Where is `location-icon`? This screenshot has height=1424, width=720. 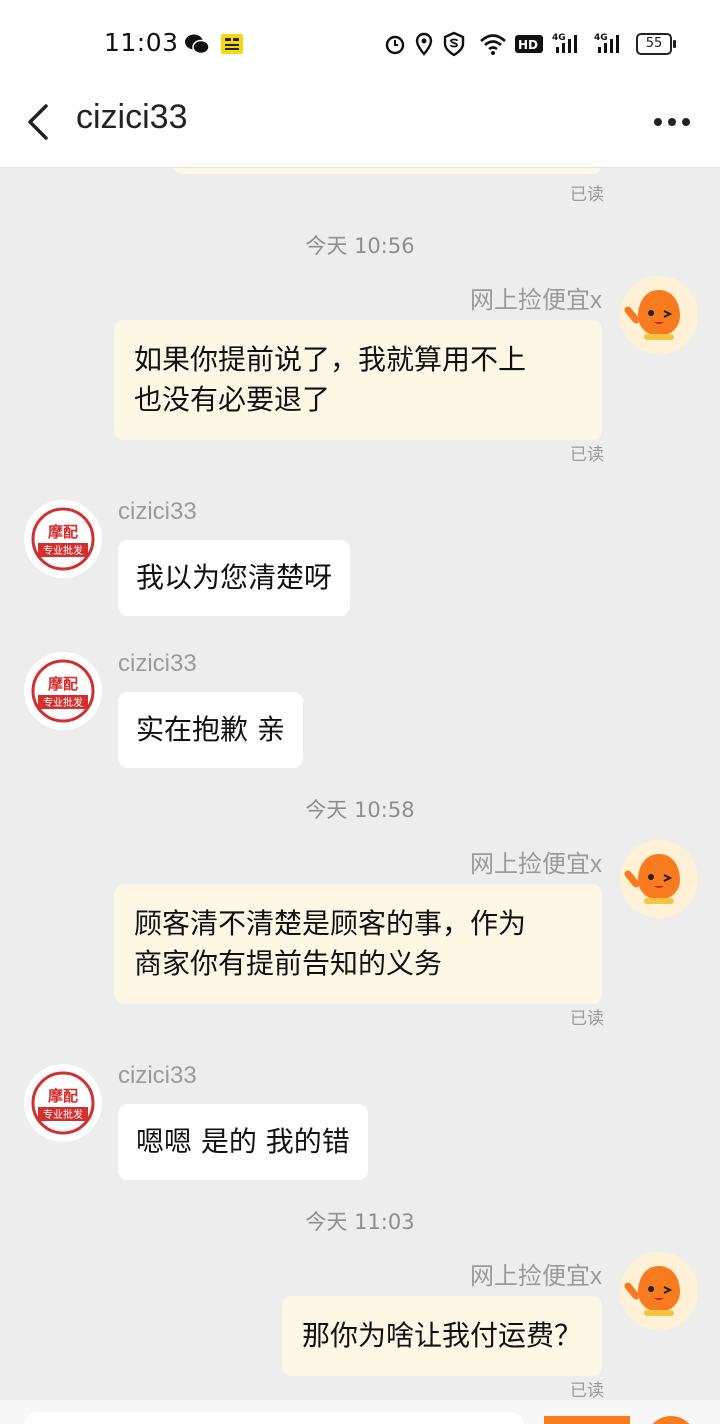 location-icon is located at coordinates (424, 44).